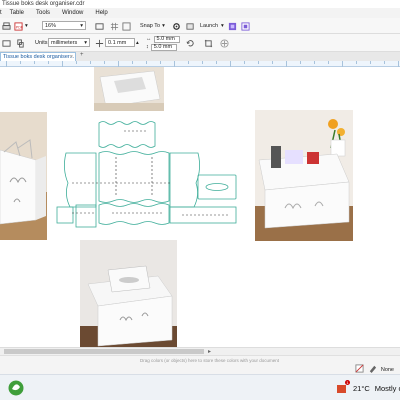 This screenshot has width=400, height=400. I want to click on menubar: t Table Tools Window Help, so click(200, 13).